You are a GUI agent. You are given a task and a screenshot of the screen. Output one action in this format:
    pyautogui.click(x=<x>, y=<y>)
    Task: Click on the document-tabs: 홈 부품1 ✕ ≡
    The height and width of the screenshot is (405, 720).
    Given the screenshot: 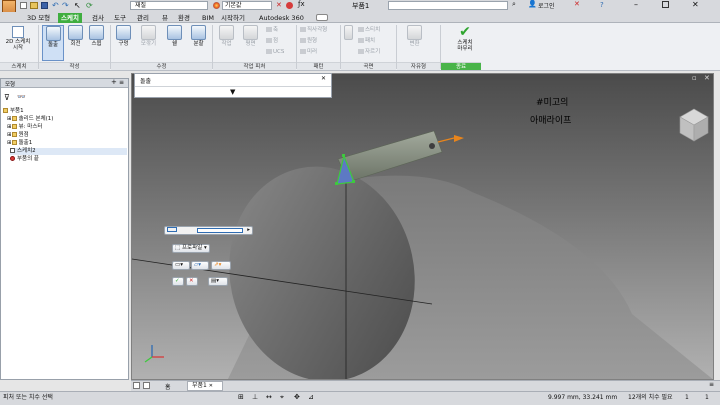 What is the action you would take?
    pyautogui.click(x=425, y=385)
    